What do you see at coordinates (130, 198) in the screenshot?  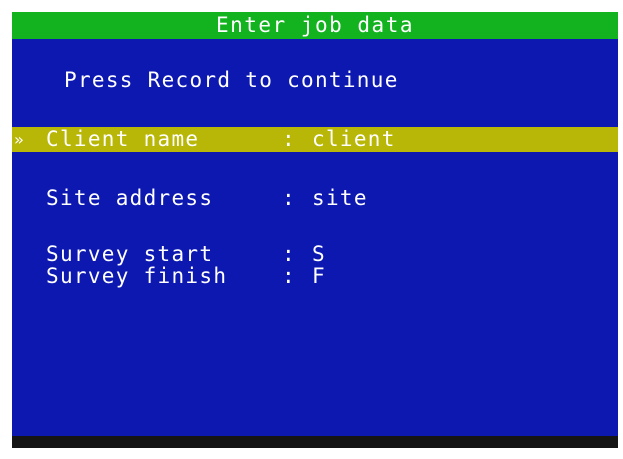 I see `site-address-label: Site address` at bounding box center [130, 198].